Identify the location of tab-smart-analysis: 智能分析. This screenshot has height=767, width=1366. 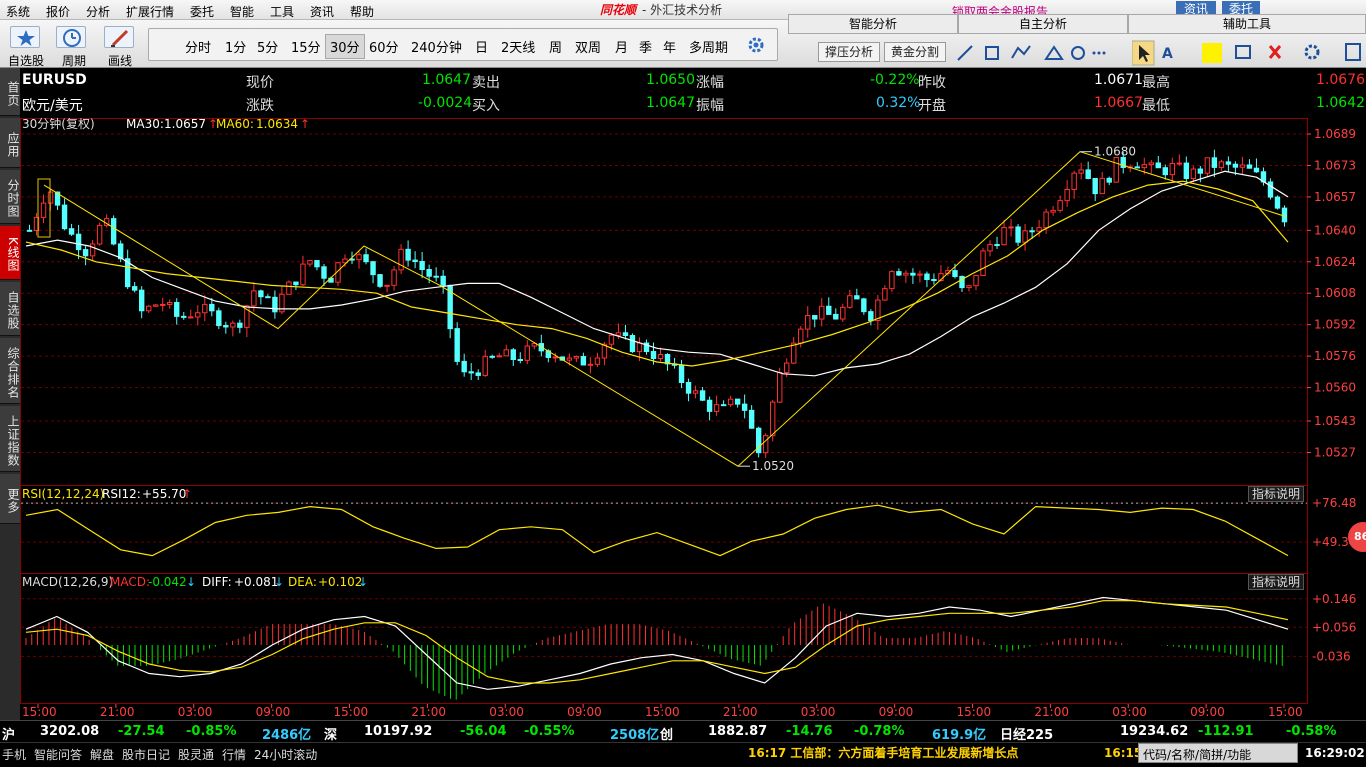
(873, 24).